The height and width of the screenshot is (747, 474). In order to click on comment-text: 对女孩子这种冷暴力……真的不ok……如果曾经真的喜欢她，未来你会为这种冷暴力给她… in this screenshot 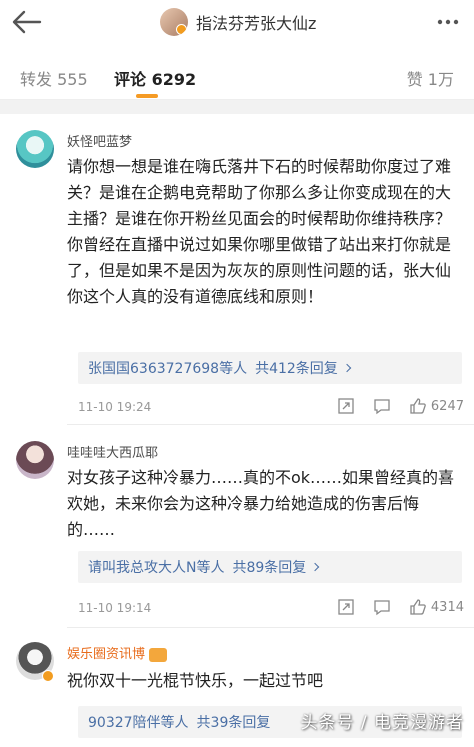, I will do `click(261, 503)`.